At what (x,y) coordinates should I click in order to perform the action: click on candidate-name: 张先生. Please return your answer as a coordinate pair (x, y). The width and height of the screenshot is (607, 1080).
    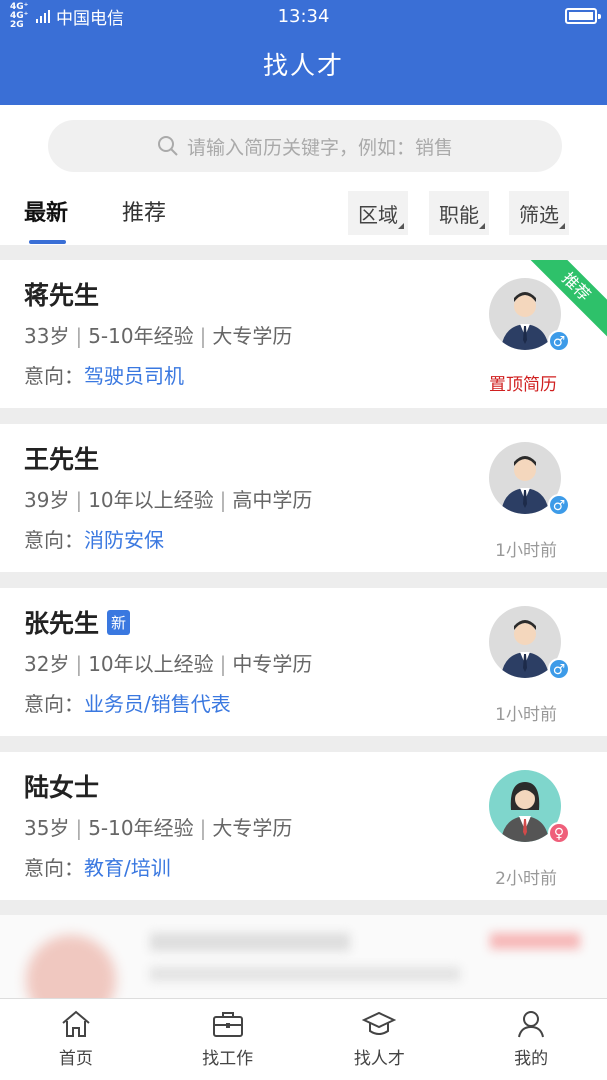
    Looking at the image, I should click on (62, 623).